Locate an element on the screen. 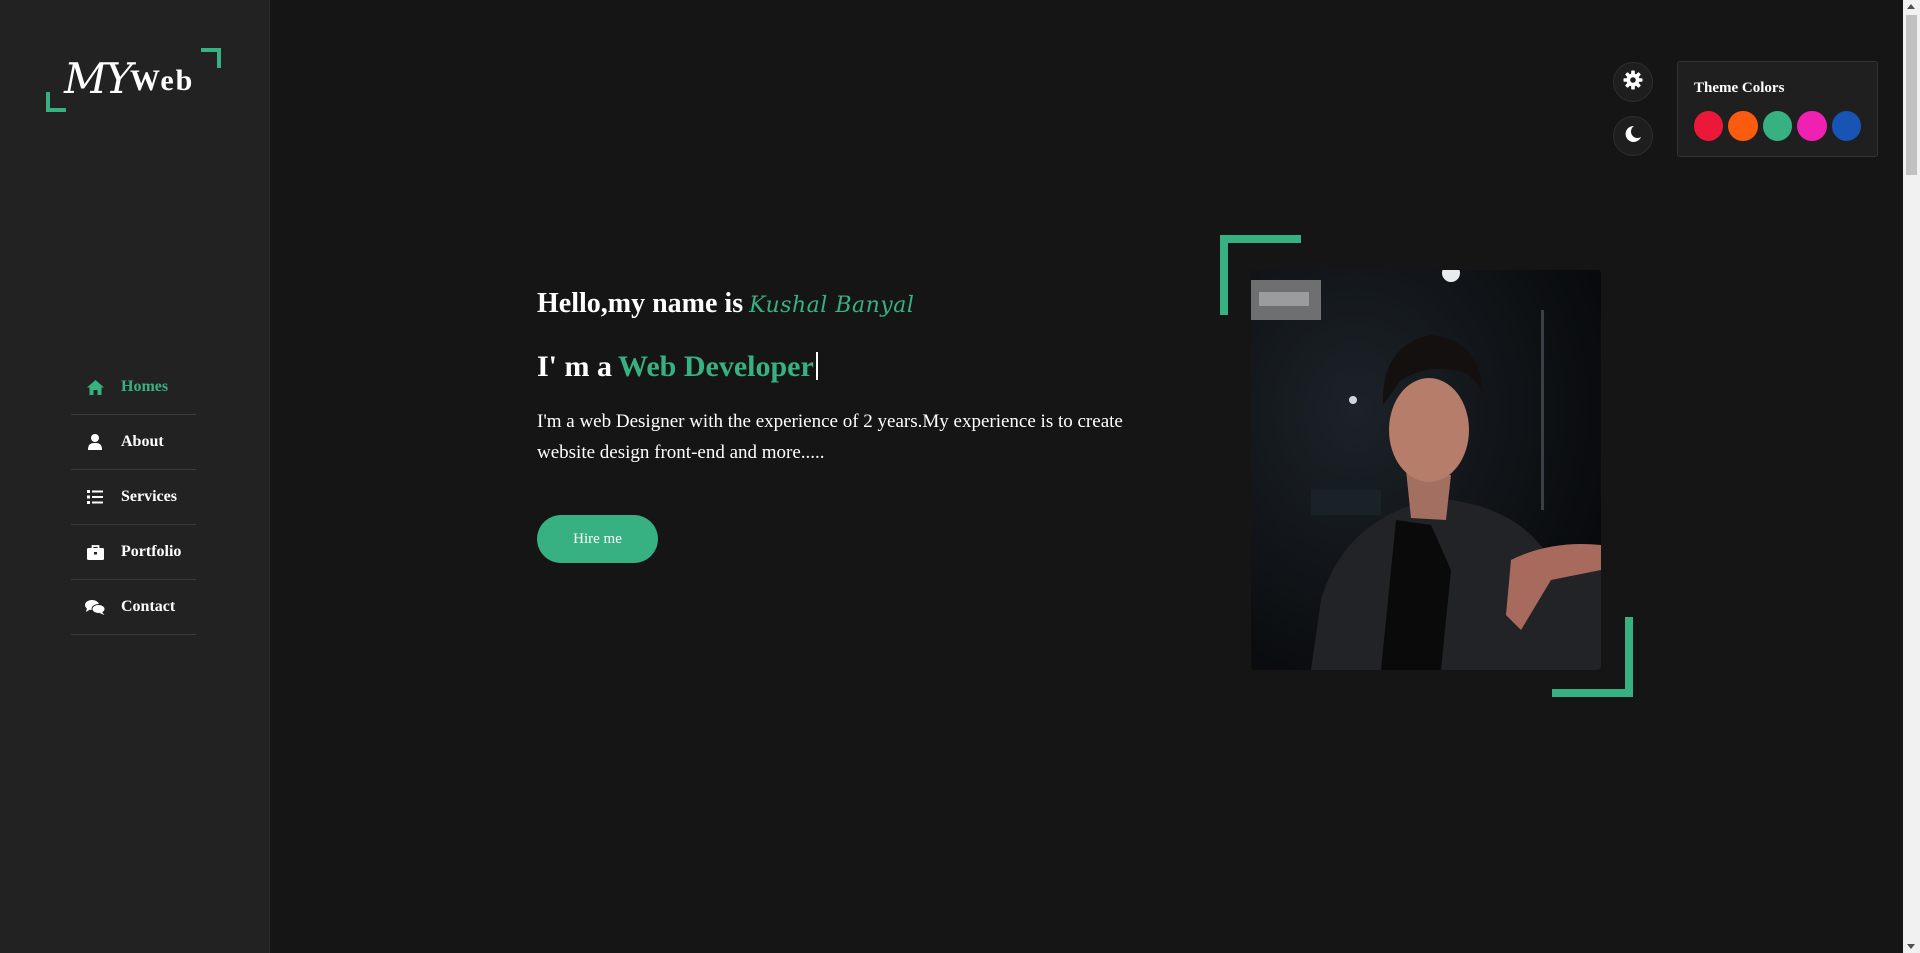 This screenshot has width=1920, height=953. logo-corner-top-right is located at coordinates (211, 58).